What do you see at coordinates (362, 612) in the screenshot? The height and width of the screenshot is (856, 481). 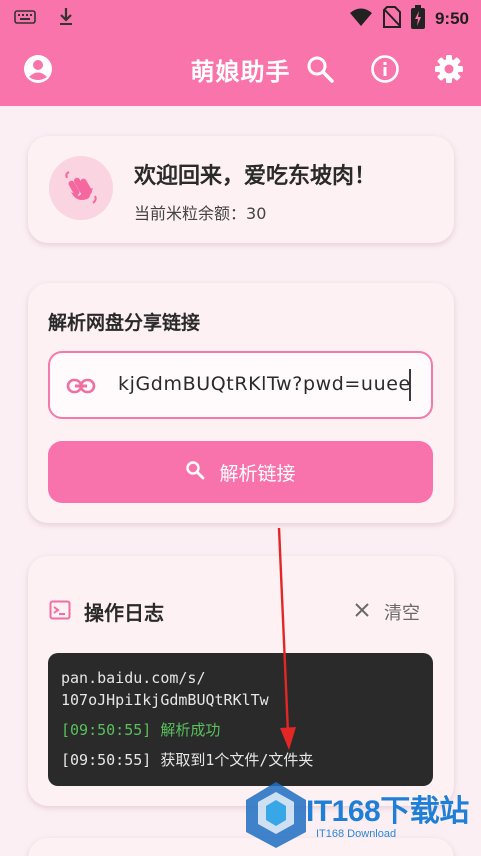 I see `close-icon` at bounding box center [362, 612].